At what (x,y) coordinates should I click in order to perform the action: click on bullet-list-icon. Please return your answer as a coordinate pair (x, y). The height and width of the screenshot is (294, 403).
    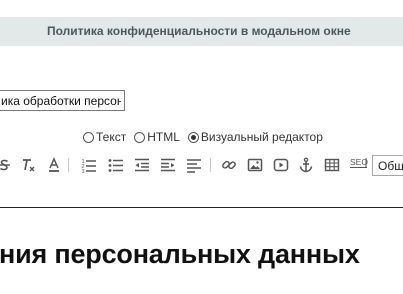
    Looking at the image, I should click on (116, 165).